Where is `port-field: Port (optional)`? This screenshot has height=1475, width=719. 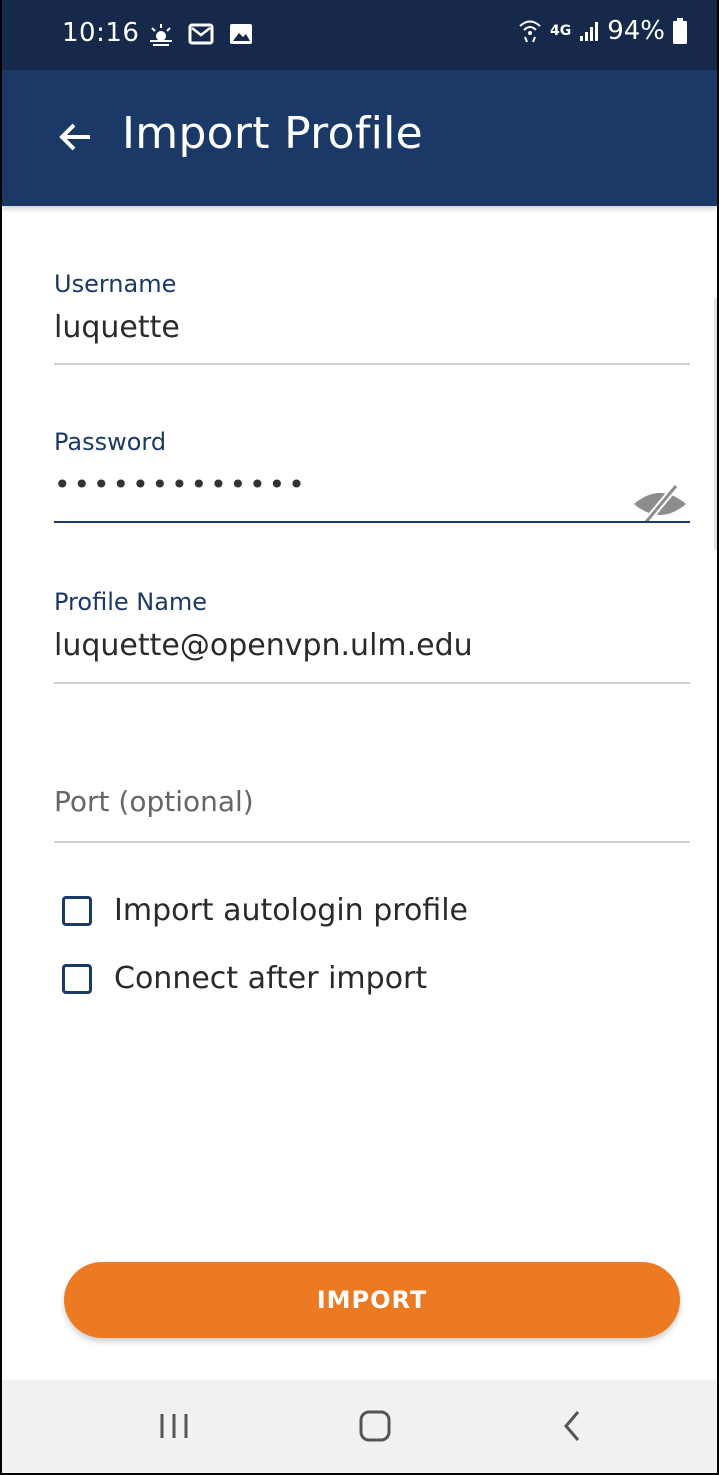 port-field: Port (optional) is located at coordinates (372, 815).